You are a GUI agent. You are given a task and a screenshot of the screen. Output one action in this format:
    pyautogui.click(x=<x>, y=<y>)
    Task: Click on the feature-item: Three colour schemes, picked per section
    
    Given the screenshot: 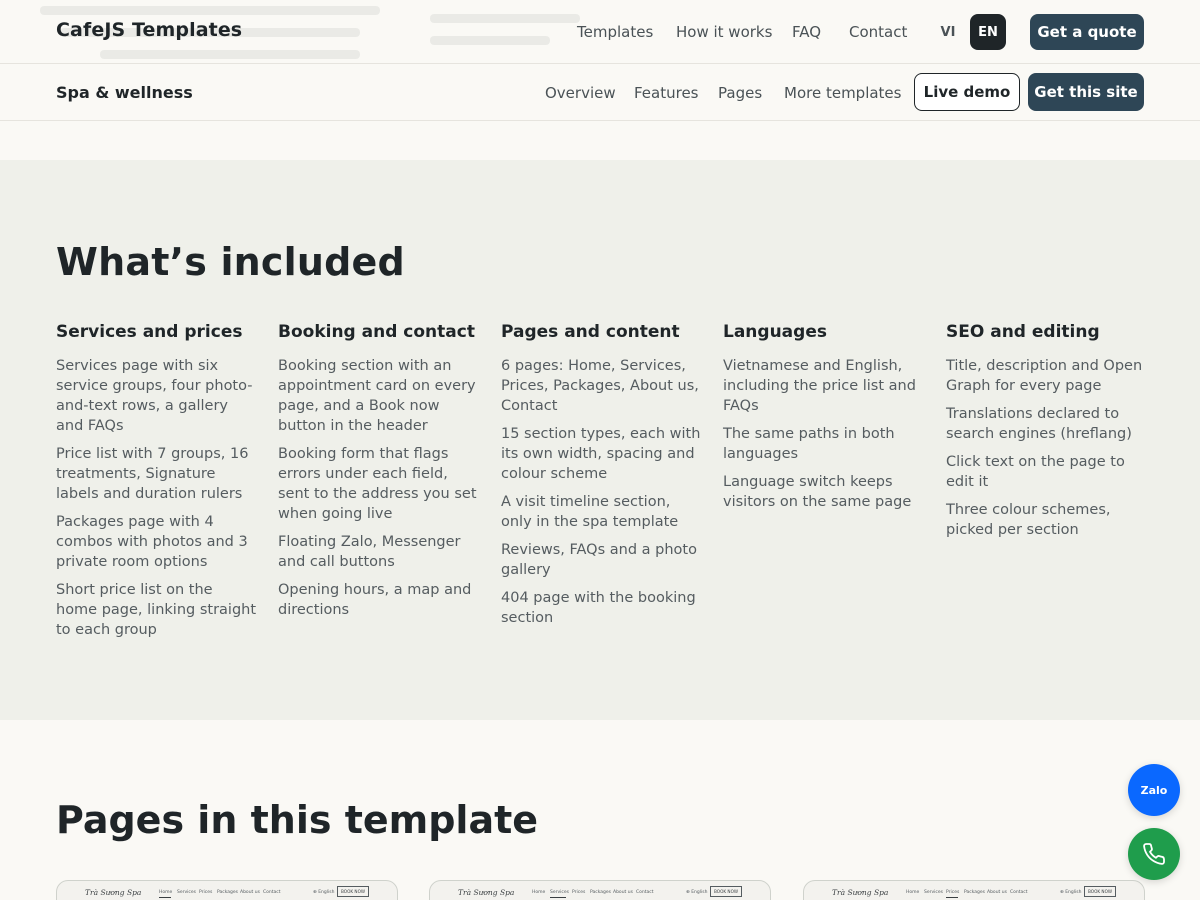 What is the action you would take?
    pyautogui.click(x=1028, y=520)
    